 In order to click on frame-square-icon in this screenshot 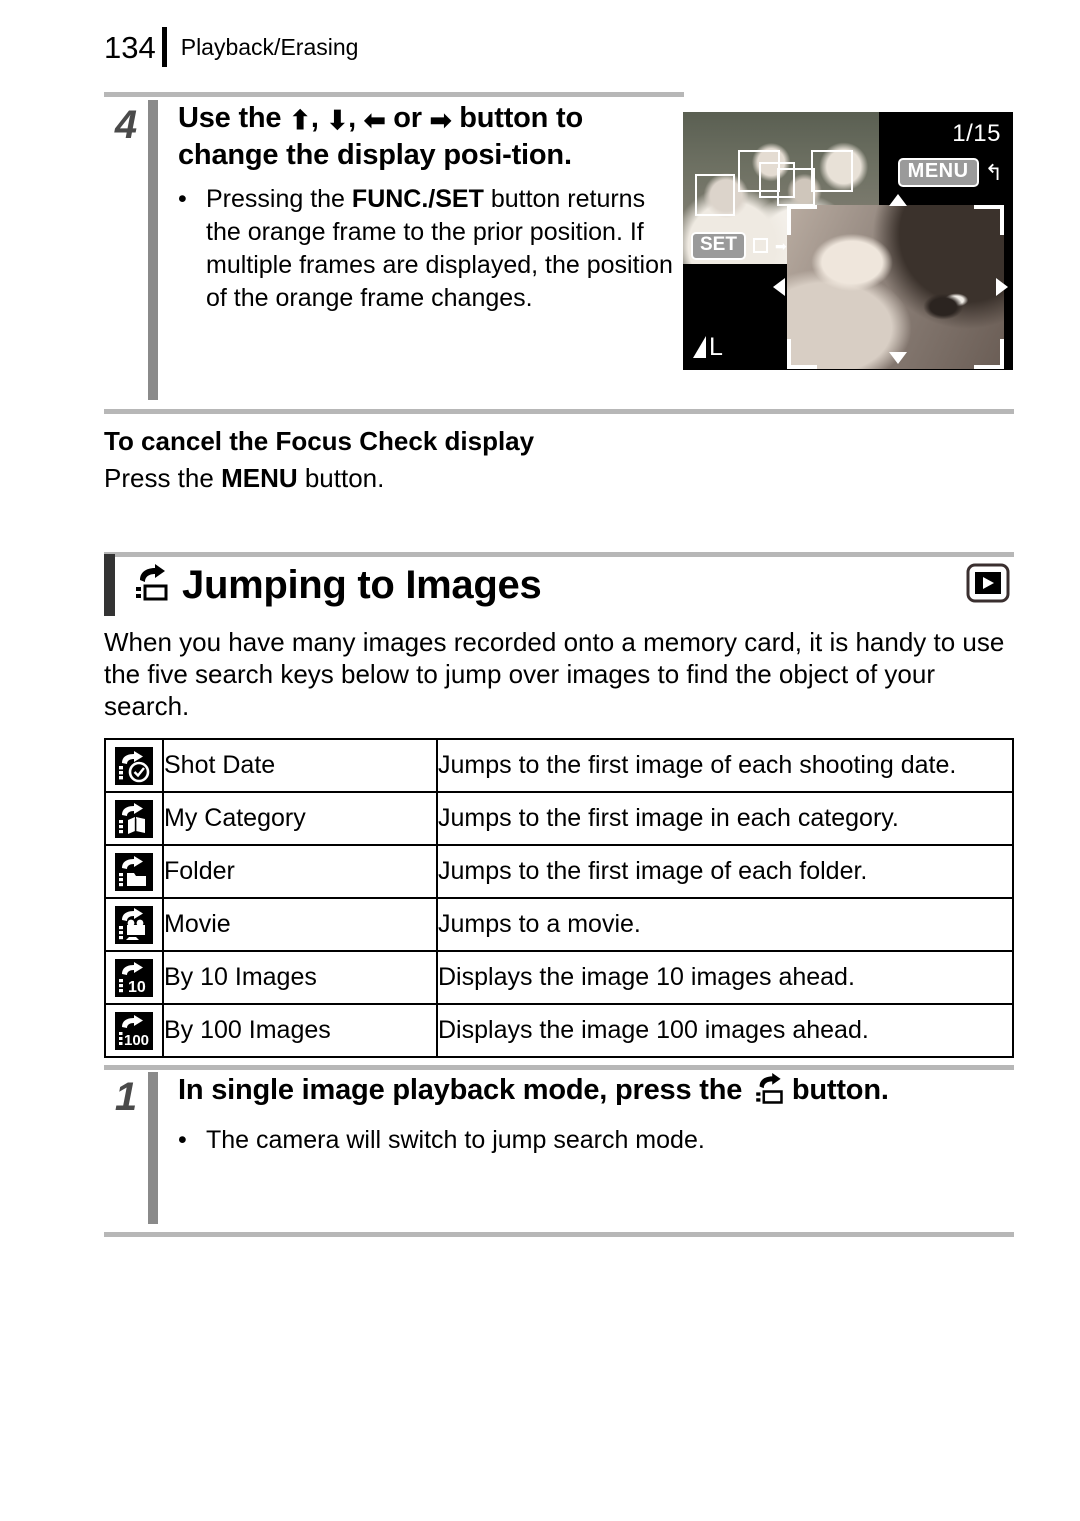, I will do `click(760, 246)`.